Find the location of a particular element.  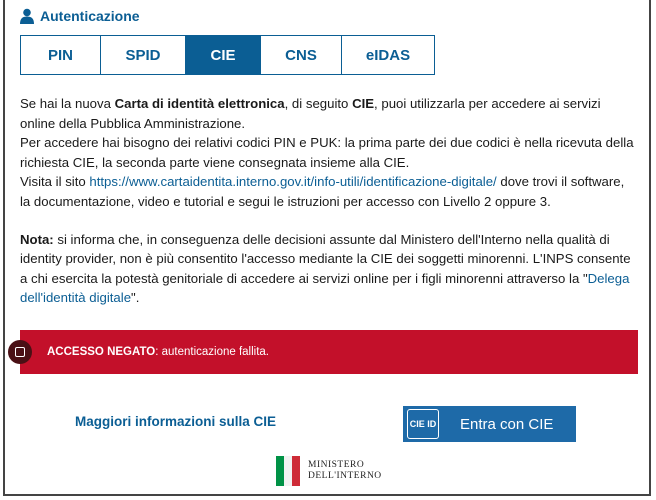

alert-title: ACCESSO NEGATO is located at coordinates (101, 352).